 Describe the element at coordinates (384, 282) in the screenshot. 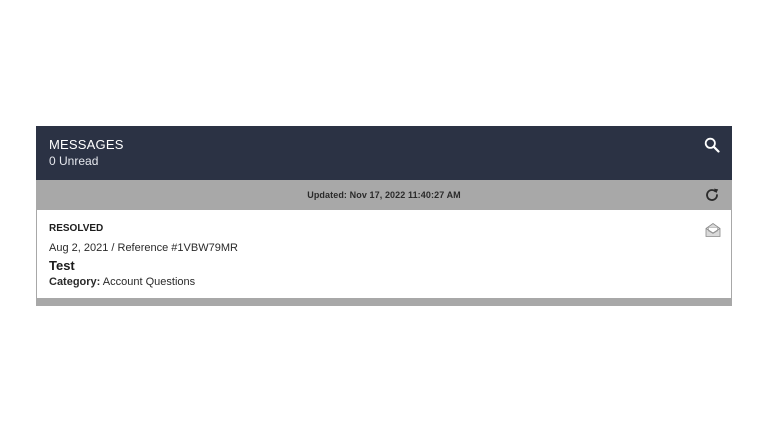

I see `message-category: Category: Account Questions` at that location.